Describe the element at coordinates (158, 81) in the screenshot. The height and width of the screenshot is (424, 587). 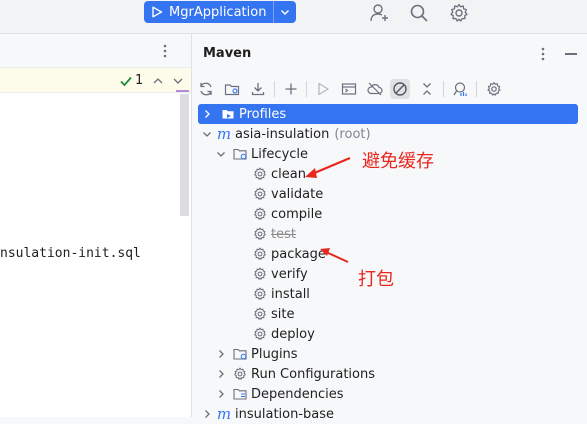
I see `chevron-up-icon` at that location.